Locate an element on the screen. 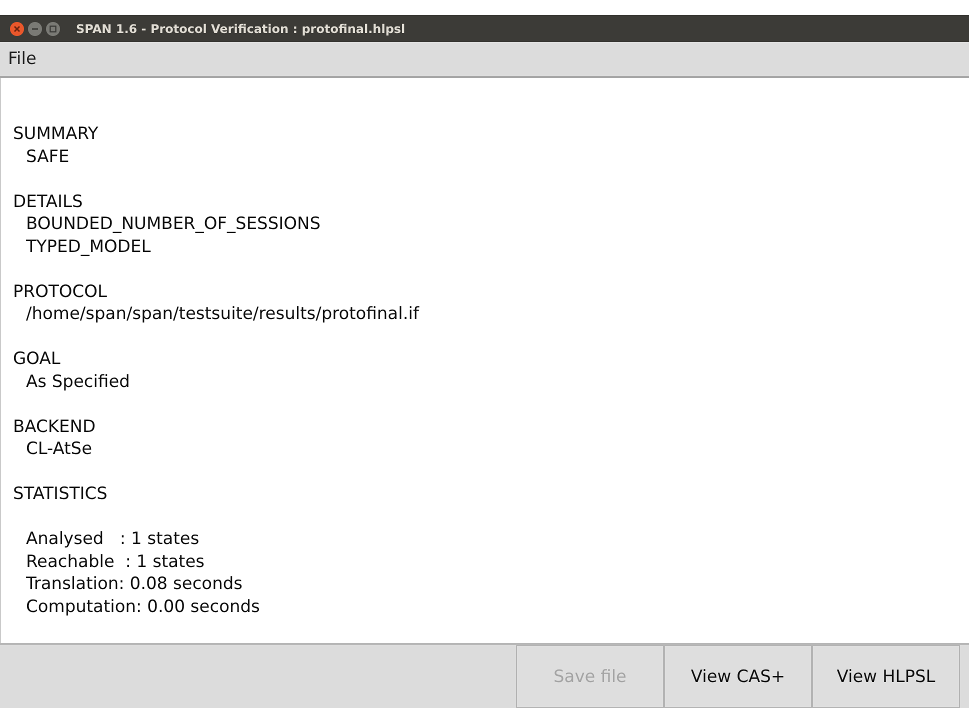  menu-item: File is located at coordinates (22, 59).